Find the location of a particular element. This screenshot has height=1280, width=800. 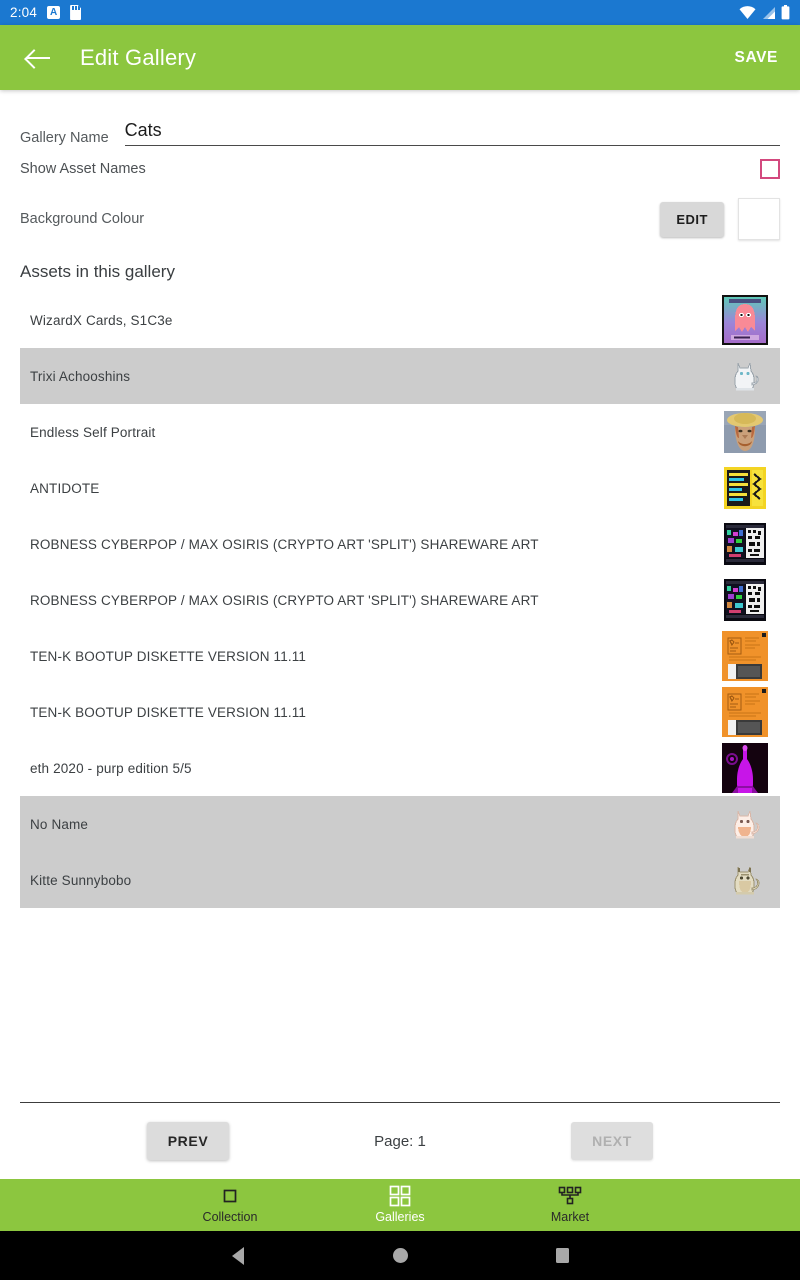

show-asset-names-label: Show Asset Names is located at coordinates (83, 169).